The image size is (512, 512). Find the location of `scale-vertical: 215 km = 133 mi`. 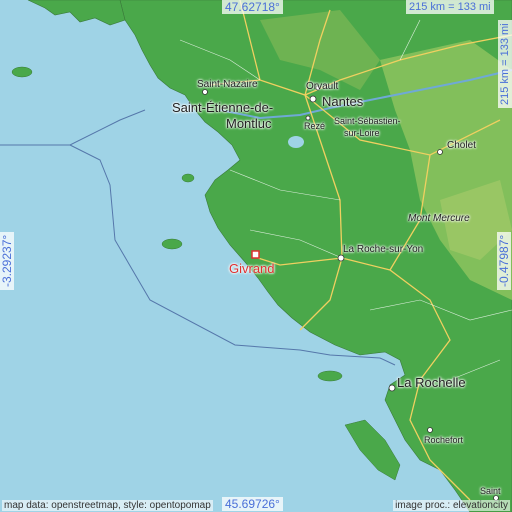

scale-vertical: 215 km = 133 mi is located at coordinates (505, 64).